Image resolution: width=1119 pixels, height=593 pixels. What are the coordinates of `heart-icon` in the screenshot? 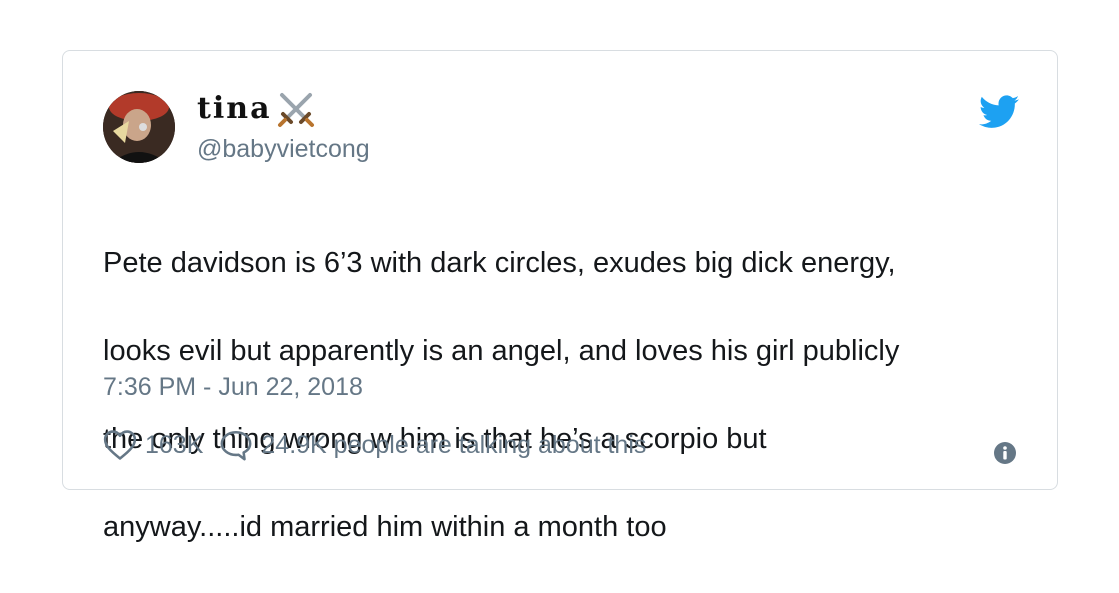 It's located at (120, 445).